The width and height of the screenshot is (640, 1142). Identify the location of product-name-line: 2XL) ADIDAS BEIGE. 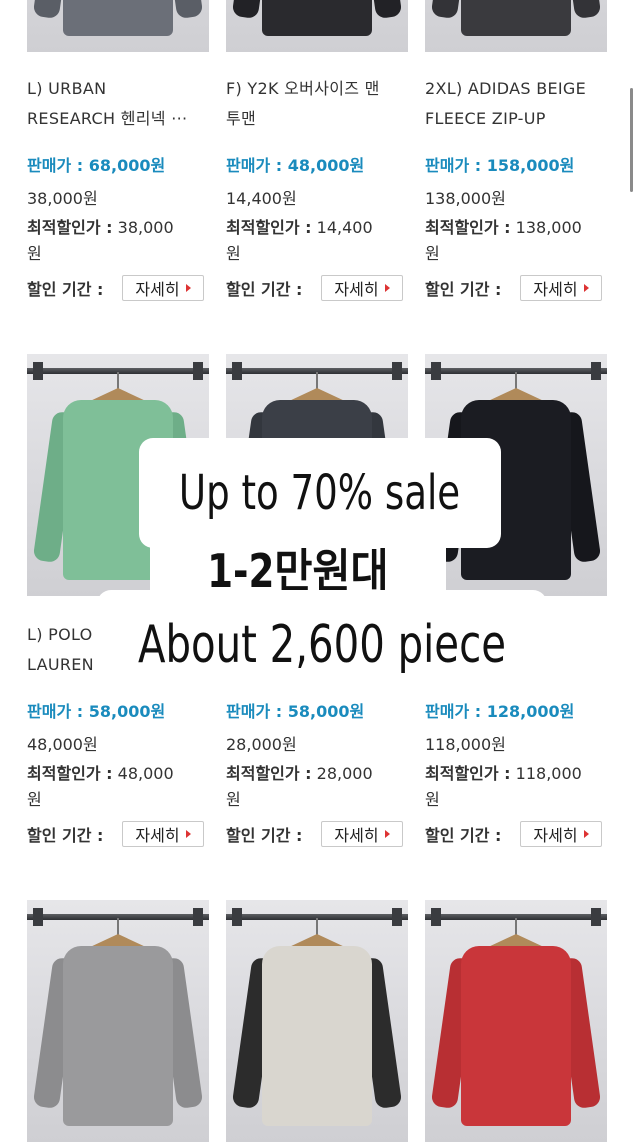
(506, 88).